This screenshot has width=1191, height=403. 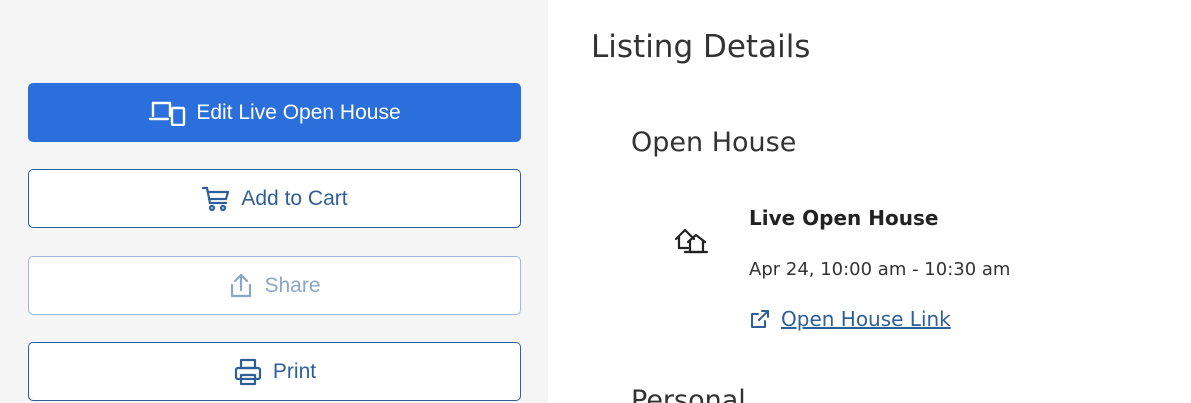 I want to click on share-icon, so click(x=241, y=285).